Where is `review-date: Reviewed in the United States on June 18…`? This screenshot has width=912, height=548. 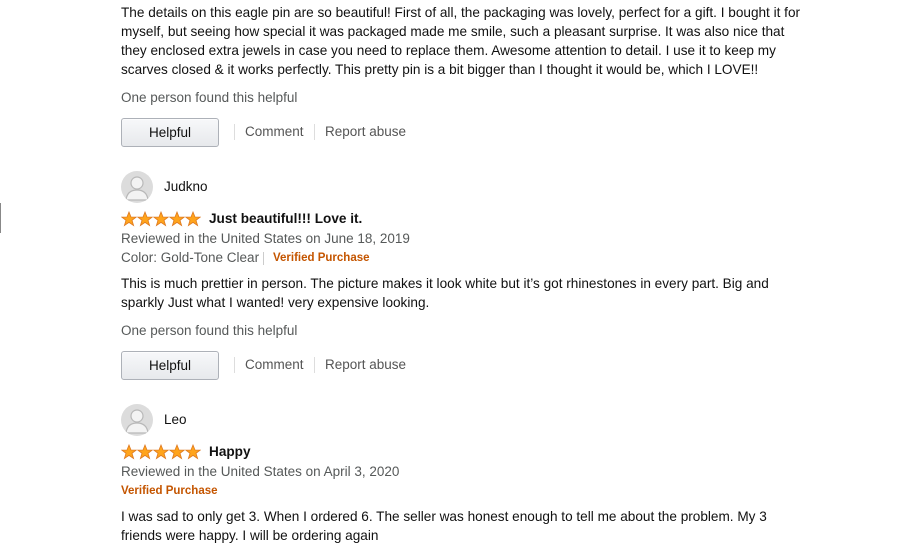
review-date: Reviewed in the United States on June 18… is located at coordinates (265, 238).